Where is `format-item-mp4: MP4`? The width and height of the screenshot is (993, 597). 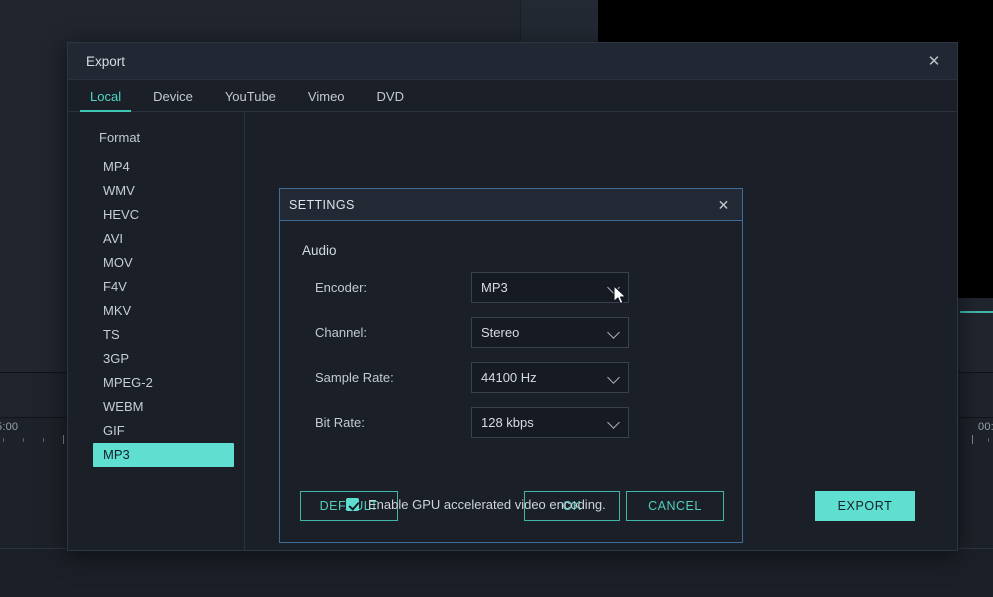
format-item-mp4: MP4 is located at coordinates (163, 167).